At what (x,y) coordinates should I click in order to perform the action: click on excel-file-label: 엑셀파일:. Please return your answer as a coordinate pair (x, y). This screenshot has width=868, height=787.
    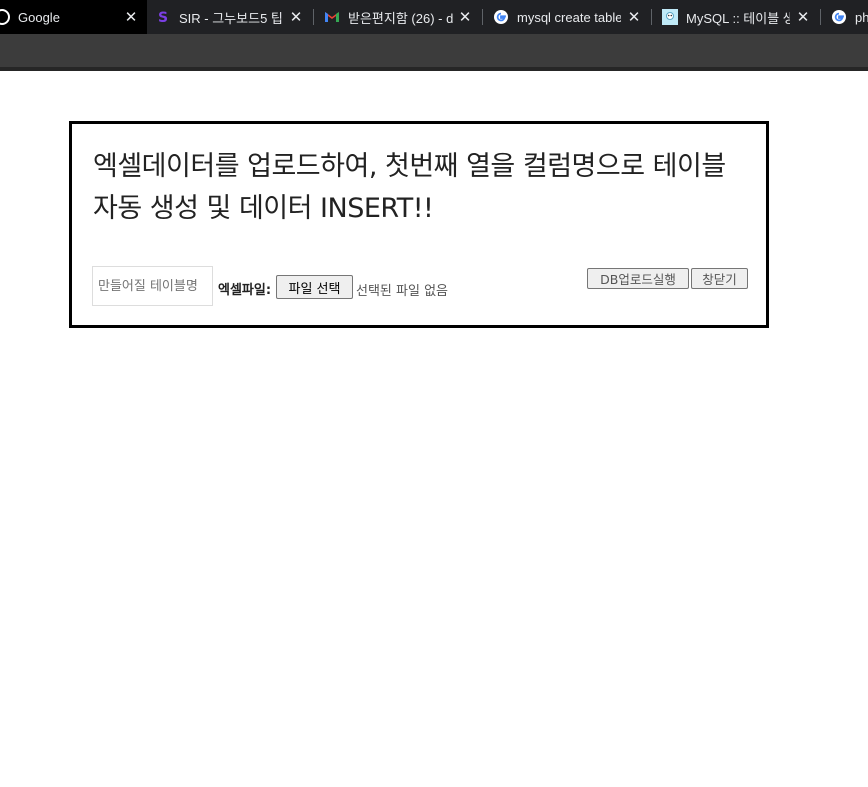
    Looking at the image, I should click on (245, 290).